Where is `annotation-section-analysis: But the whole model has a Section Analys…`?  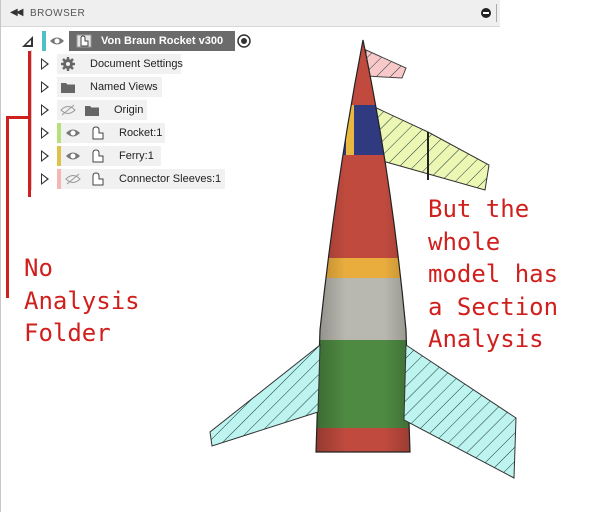 annotation-section-analysis: But the whole model has a Section Analys… is located at coordinates (493, 274).